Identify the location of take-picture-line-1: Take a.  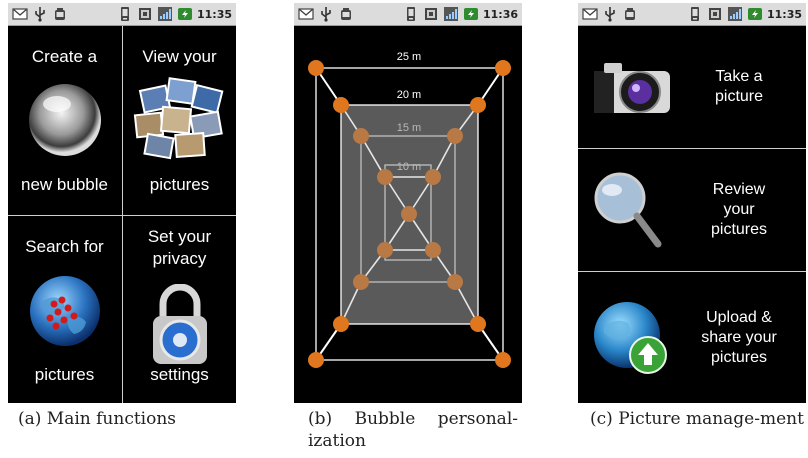
(739, 76).